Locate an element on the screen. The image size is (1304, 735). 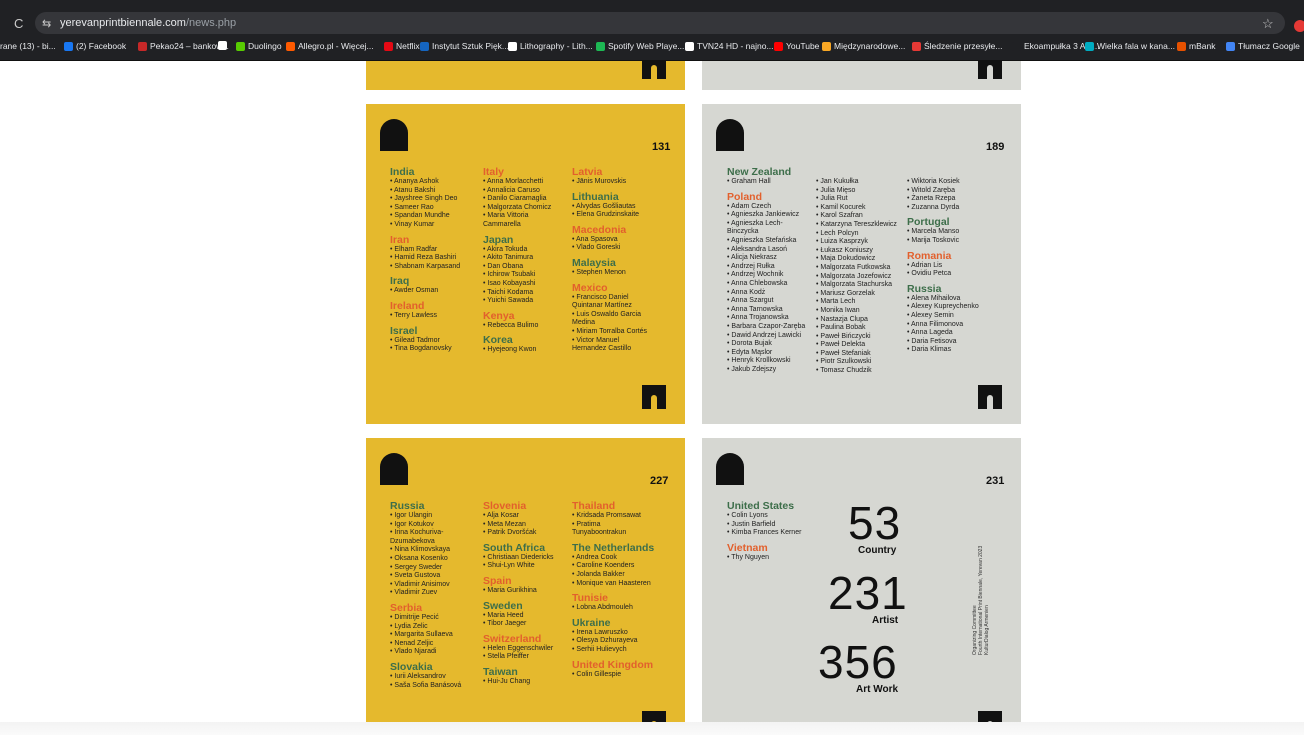
artist-name: • Daria Klimas is located at coordinates (929, 350).